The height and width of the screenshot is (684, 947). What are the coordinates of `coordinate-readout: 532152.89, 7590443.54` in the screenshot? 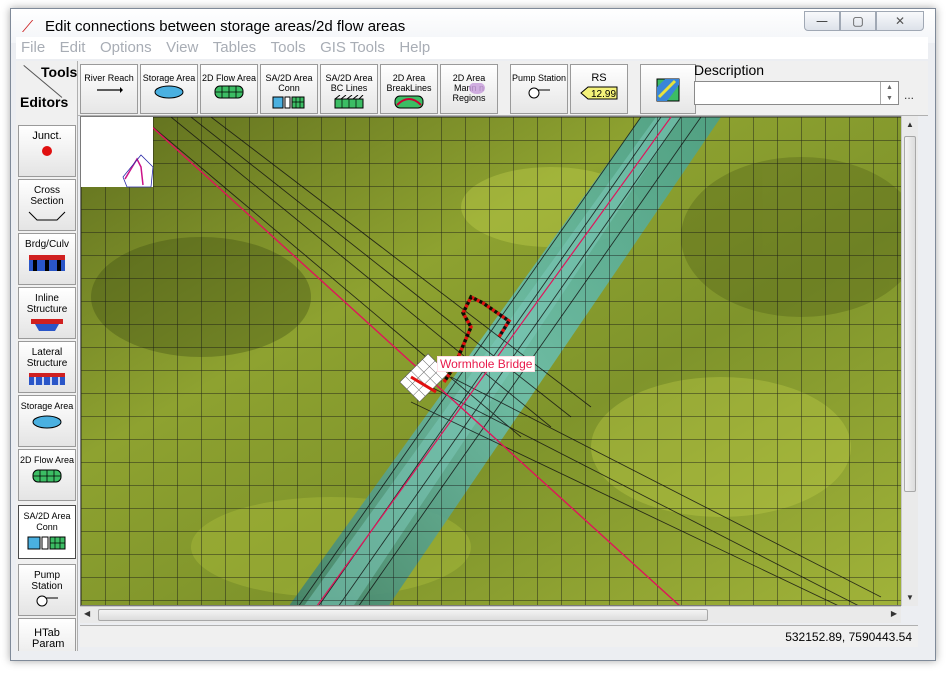 It's located at (848, 637).